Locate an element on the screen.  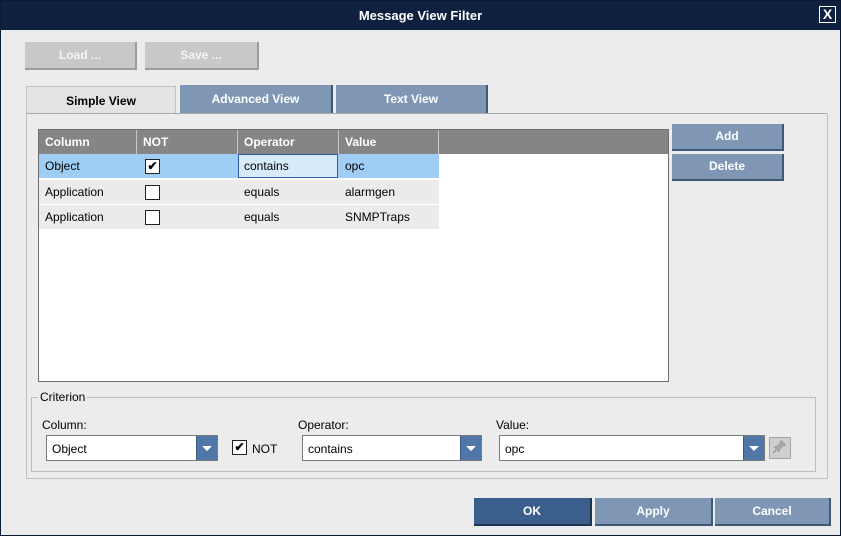
header-value: Value is located at coordinates (389, 142).